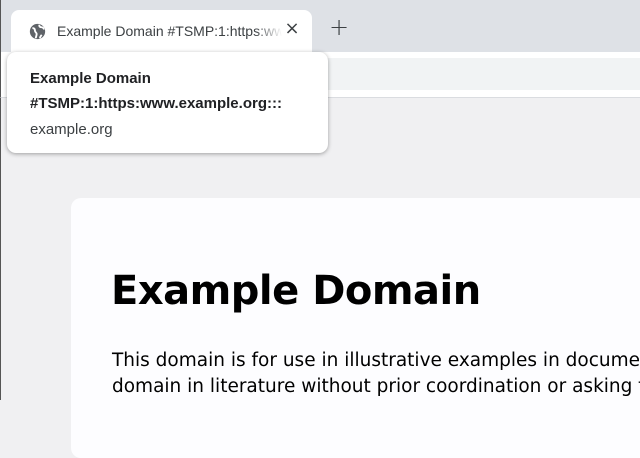 The width and height of the screenshot is (640, 458). What do you see at coordinates (296, 291) in the screenshot?
I see `page-heading: Example Domain` at bounding box center [296, 291].